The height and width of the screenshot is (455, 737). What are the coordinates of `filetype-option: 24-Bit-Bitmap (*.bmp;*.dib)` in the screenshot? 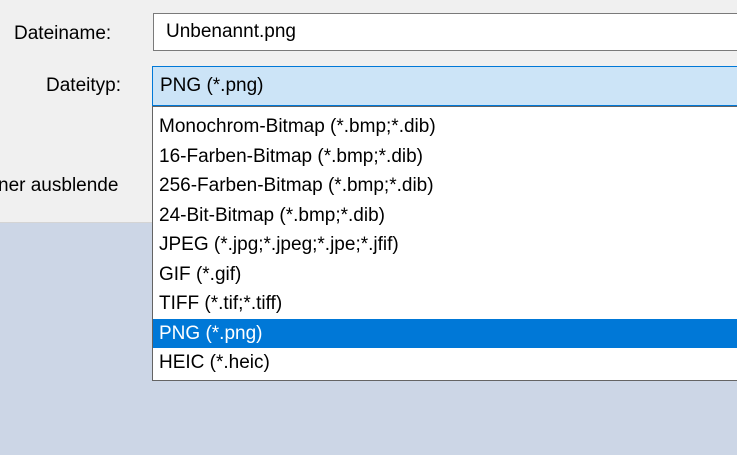 It's located at (445, 216).